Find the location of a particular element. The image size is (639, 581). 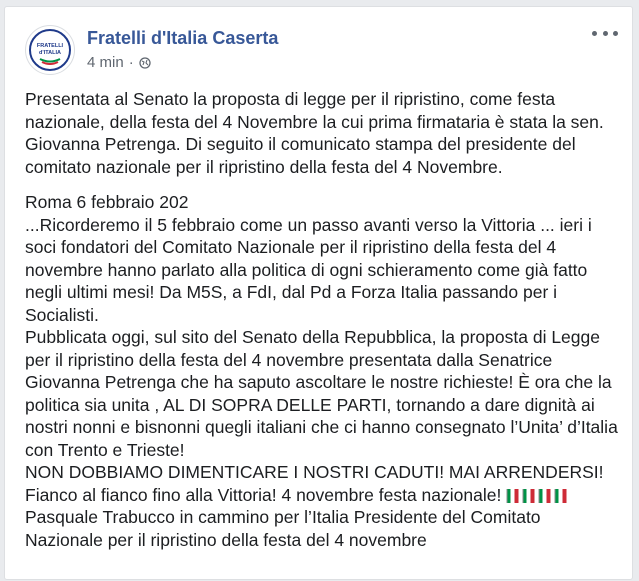

flag-emoji-group is located at coordinates (538, 495).